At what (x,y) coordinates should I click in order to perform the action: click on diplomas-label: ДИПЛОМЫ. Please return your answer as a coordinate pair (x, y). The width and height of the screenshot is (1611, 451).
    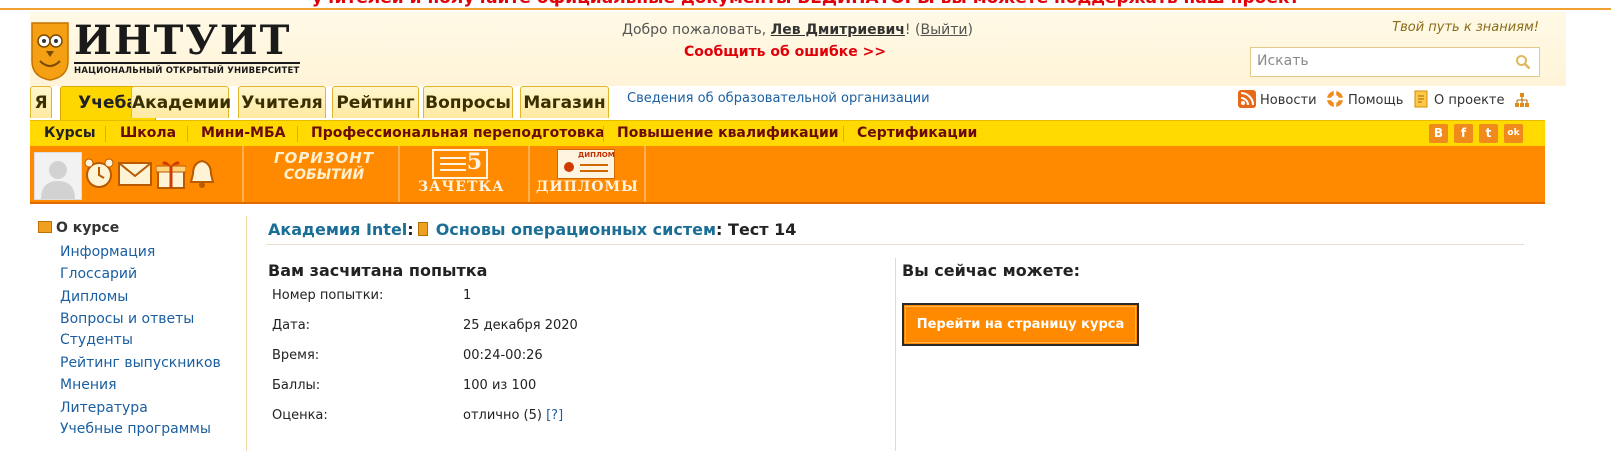
    Looking at the image, I should click on (587, 187).